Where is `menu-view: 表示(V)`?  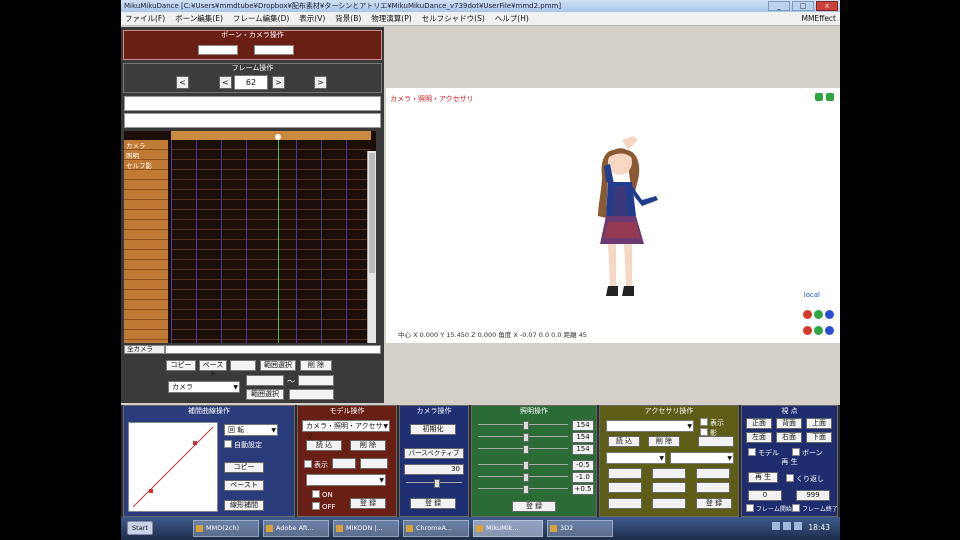
menu-view: 表示(V) is located at coordinates (312, 18).